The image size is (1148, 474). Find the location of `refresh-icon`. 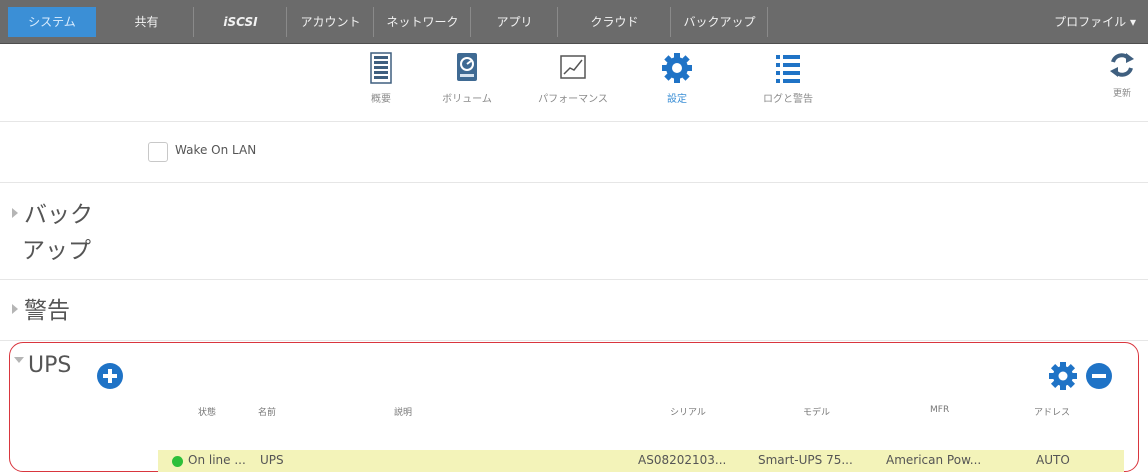

refresh-icon is located at coordinates (1122, 65).